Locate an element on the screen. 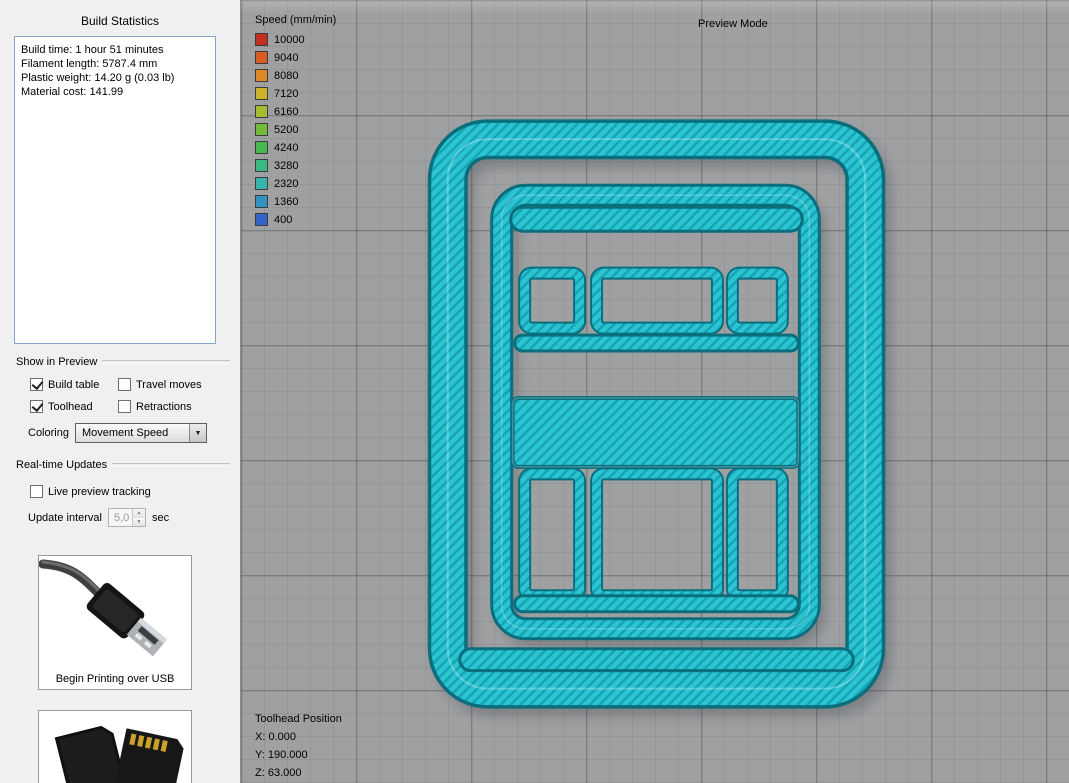 The height and width of the screenshot is (783, 1069). update-interval-value: 5,0 is located at coordinates (122, 517).